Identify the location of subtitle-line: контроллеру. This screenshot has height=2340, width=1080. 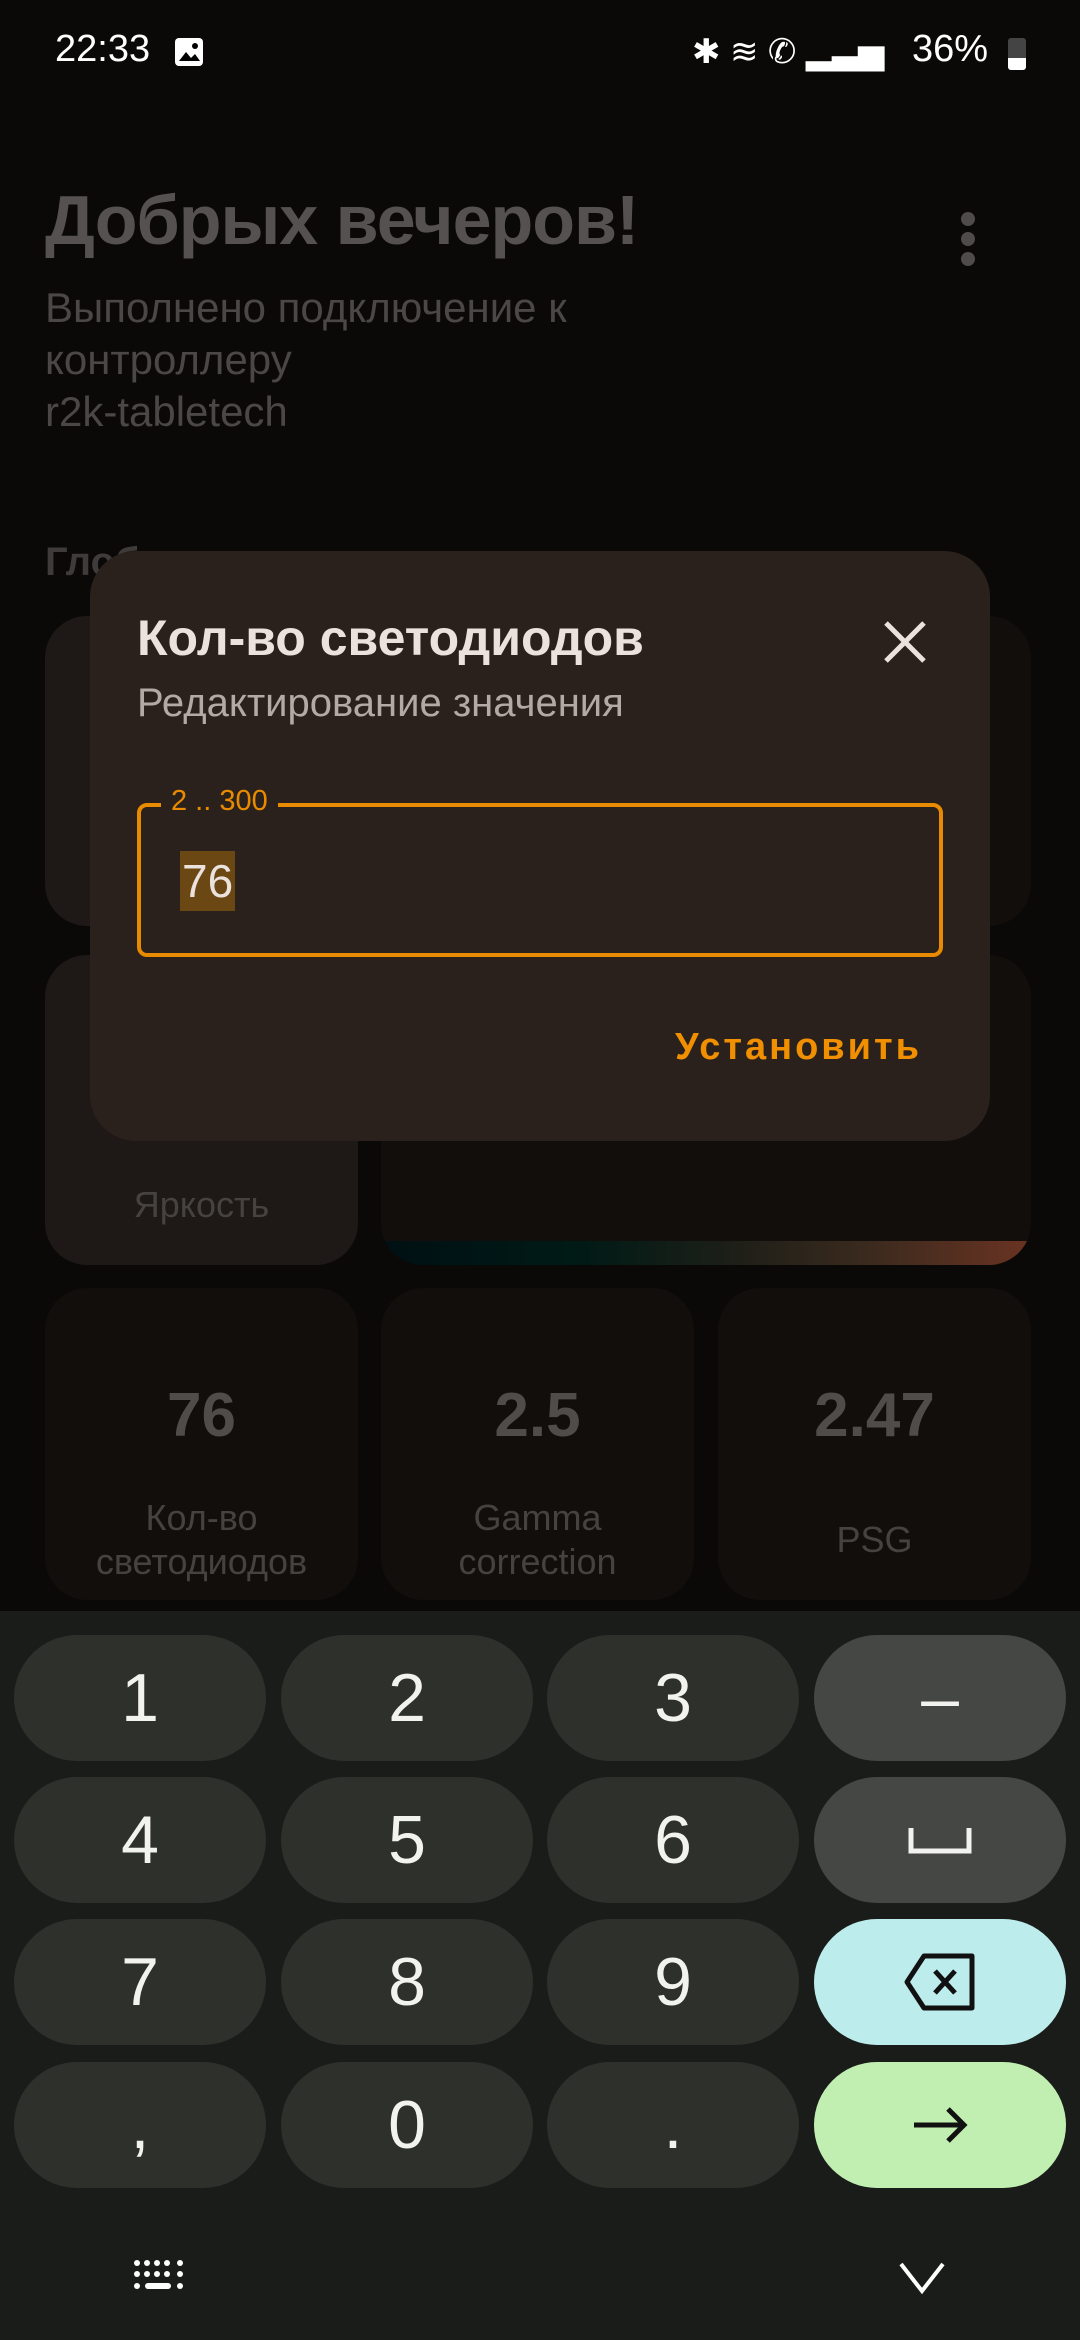
(168, 359).